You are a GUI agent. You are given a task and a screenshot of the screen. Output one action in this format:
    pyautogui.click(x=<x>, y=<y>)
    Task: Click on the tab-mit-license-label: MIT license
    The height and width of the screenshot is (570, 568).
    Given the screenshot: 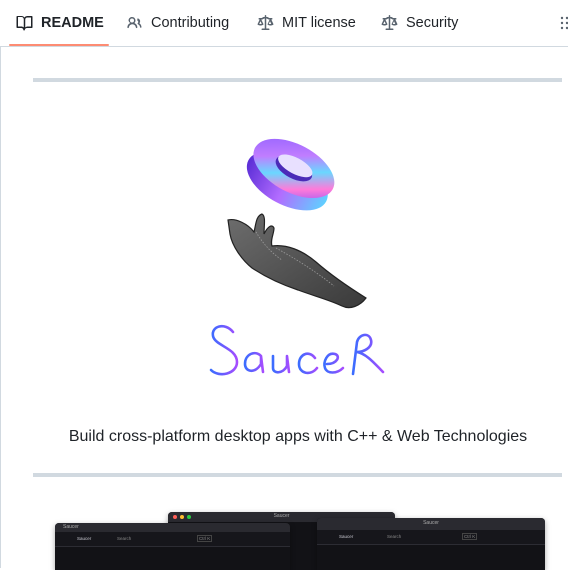 What is the action you would take?
    pyautogui.click(x=319, y=23)
    